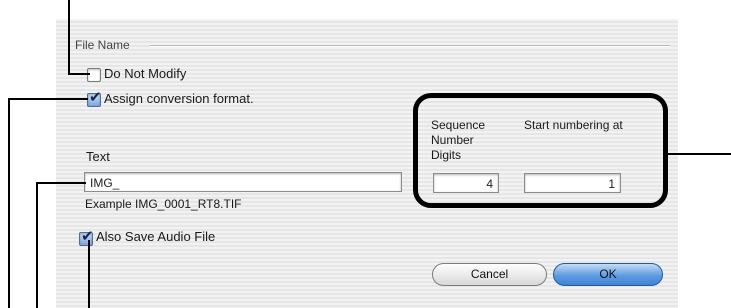 Image resolution: width=731 pixels, height=308 pixels. What do you see at coordinates (102, 45) in the screenshot?
I see `file-name-legend: File Name` at bounding box center [102, 45].